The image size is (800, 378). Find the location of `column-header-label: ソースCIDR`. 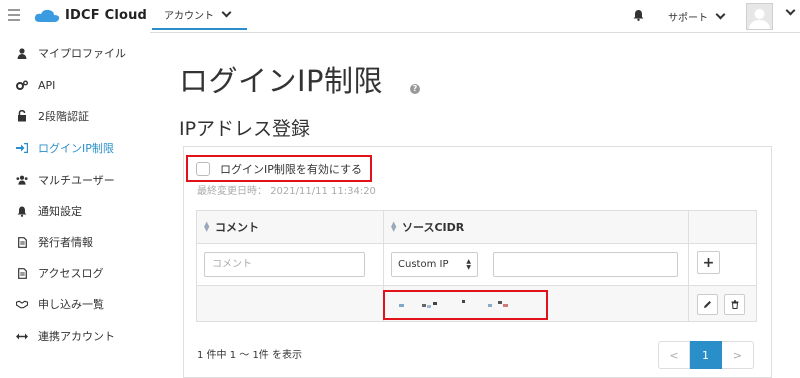

column-header-label: ソースCIDR is located at coordinates (433, 227).